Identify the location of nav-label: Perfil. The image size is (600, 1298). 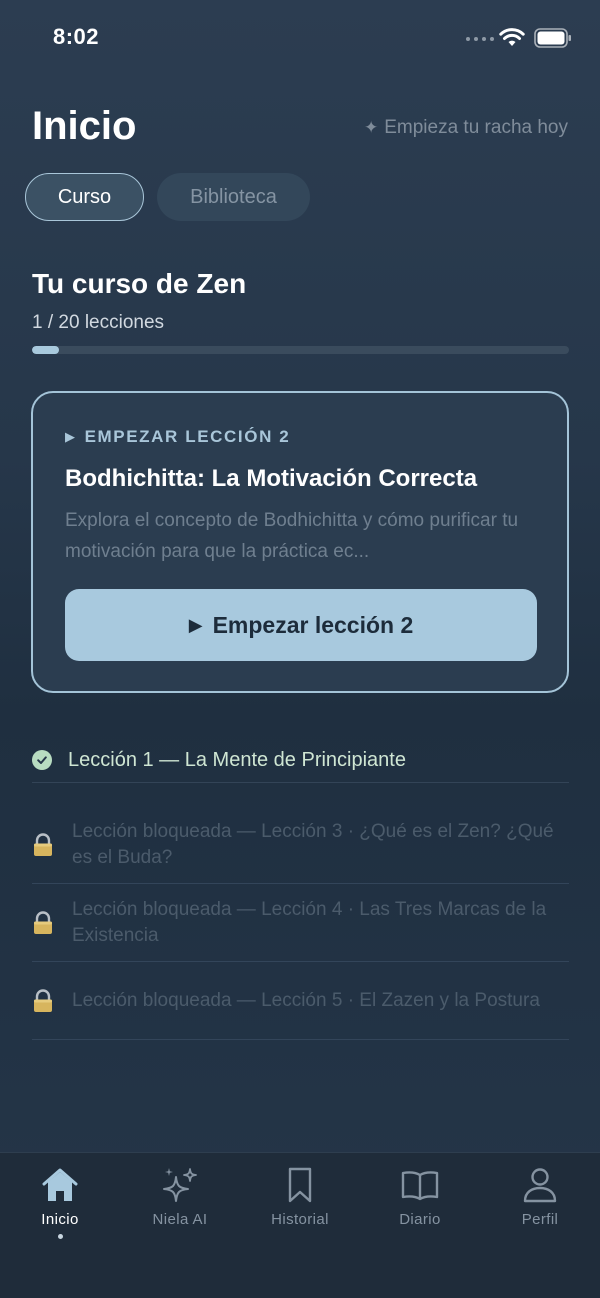
(540, 1219).